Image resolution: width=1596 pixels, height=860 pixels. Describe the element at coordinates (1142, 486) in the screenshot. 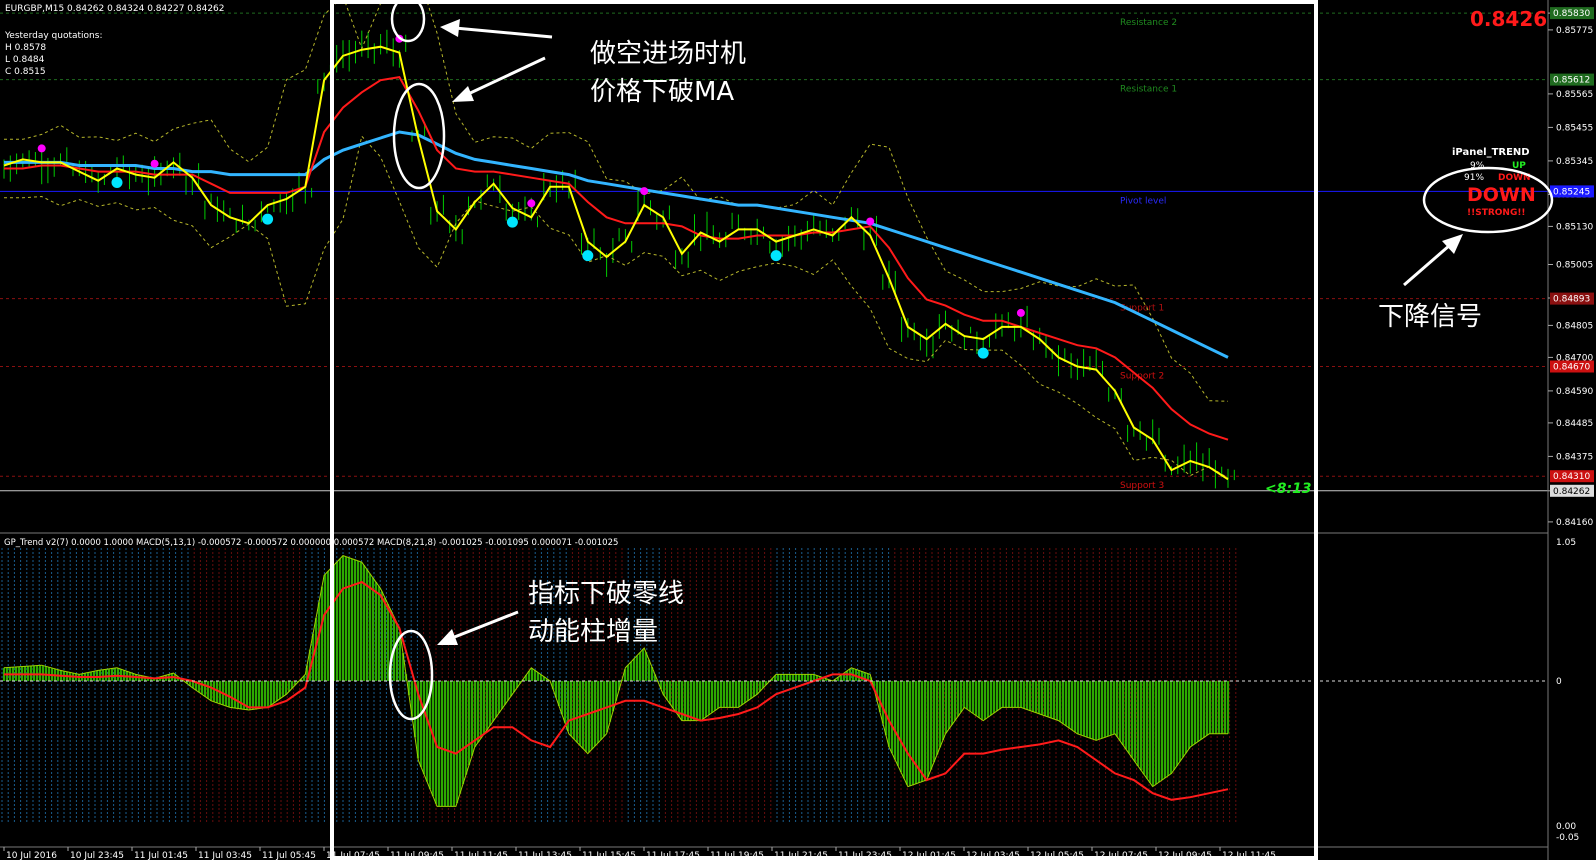

I see `level-label: Support 3` at that location.